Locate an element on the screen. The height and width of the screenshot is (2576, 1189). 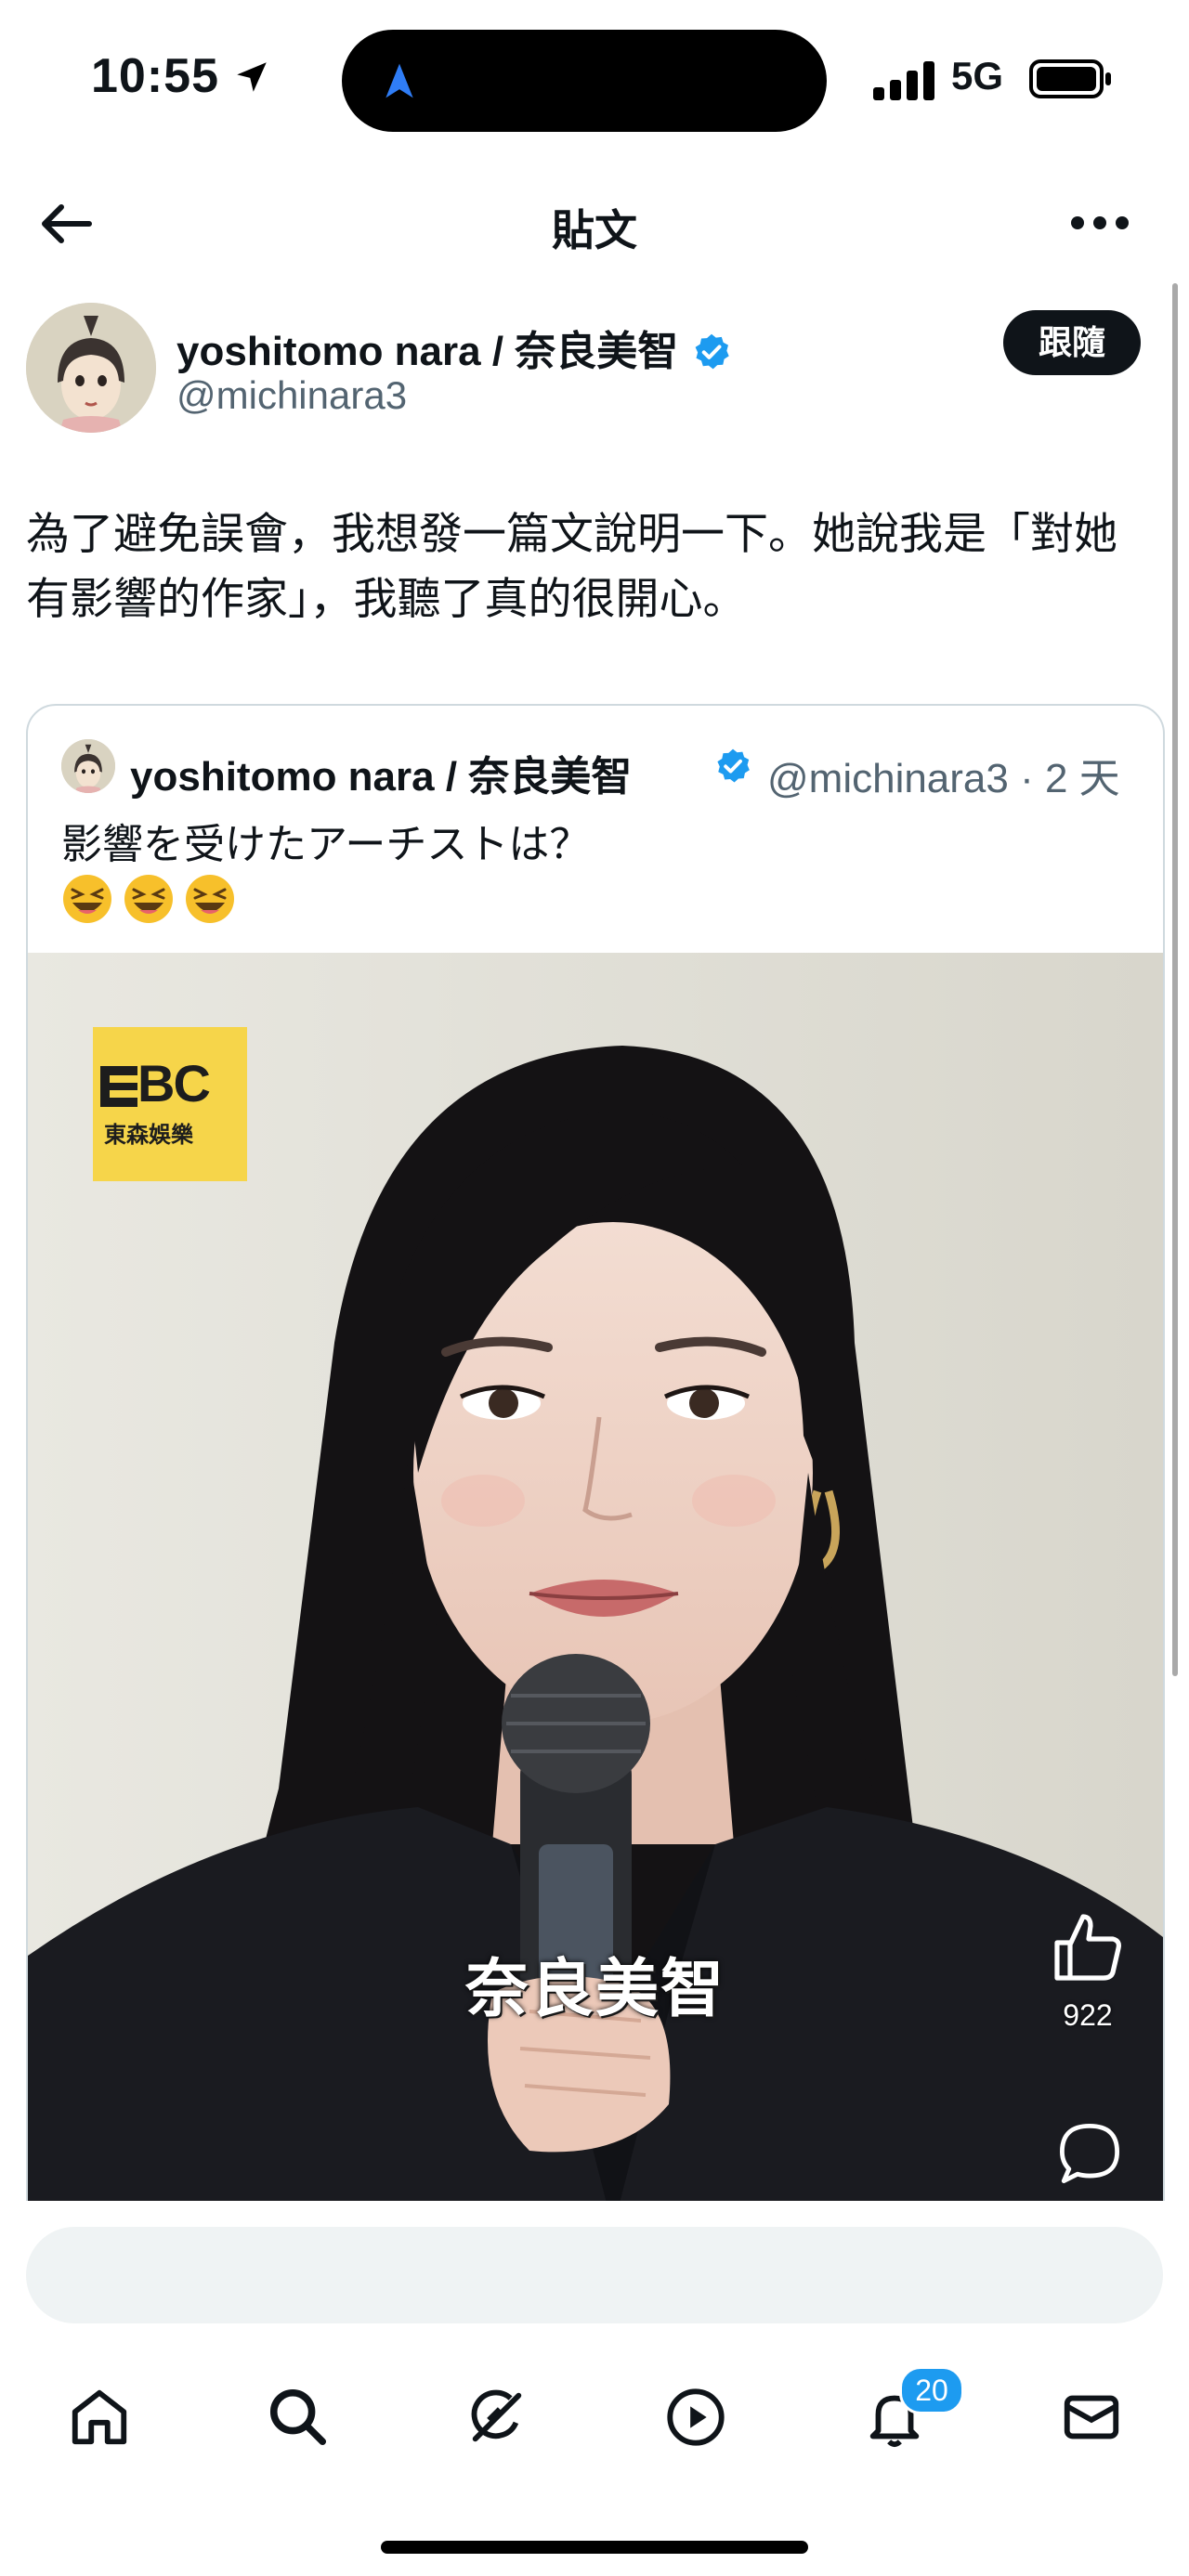
quoted-avatar-illustration is located at coordinates (88, 766).